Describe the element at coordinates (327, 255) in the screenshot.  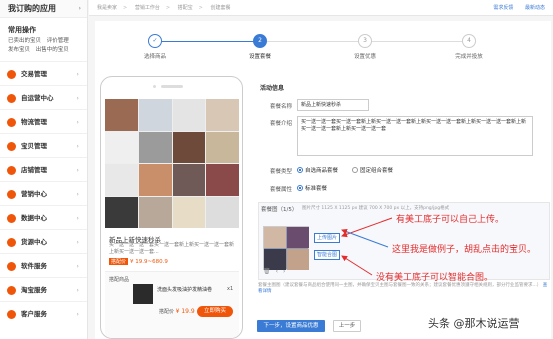
I see `smart-merge-button: 智能合图` at that location.